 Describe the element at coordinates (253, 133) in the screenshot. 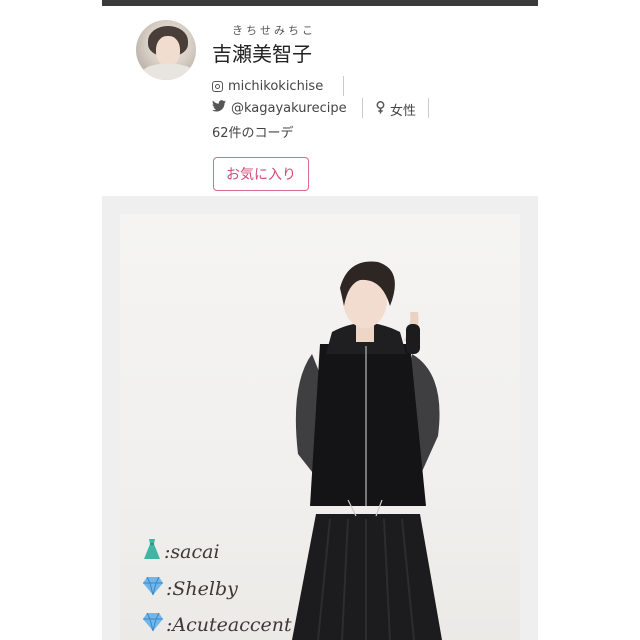

I see `coord-count: 62件のコーデ` at that location.